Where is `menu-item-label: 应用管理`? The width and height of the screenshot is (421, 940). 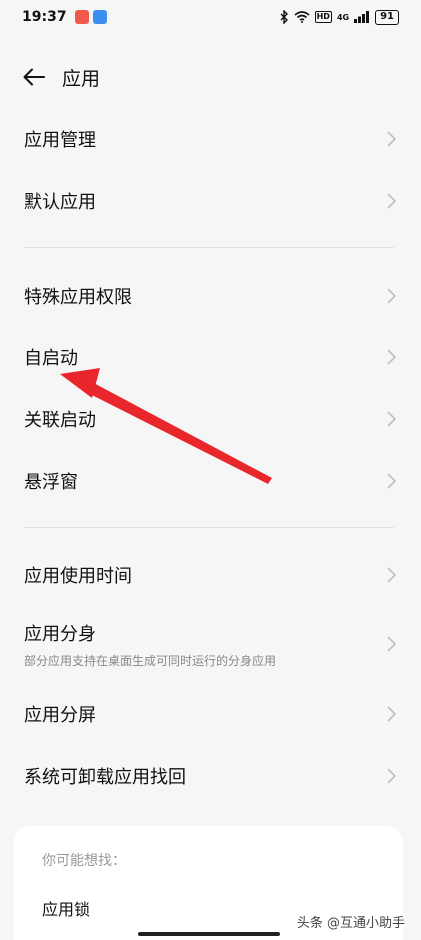 menu-item-label: 应用管理 is located at coordinates (60, 140).